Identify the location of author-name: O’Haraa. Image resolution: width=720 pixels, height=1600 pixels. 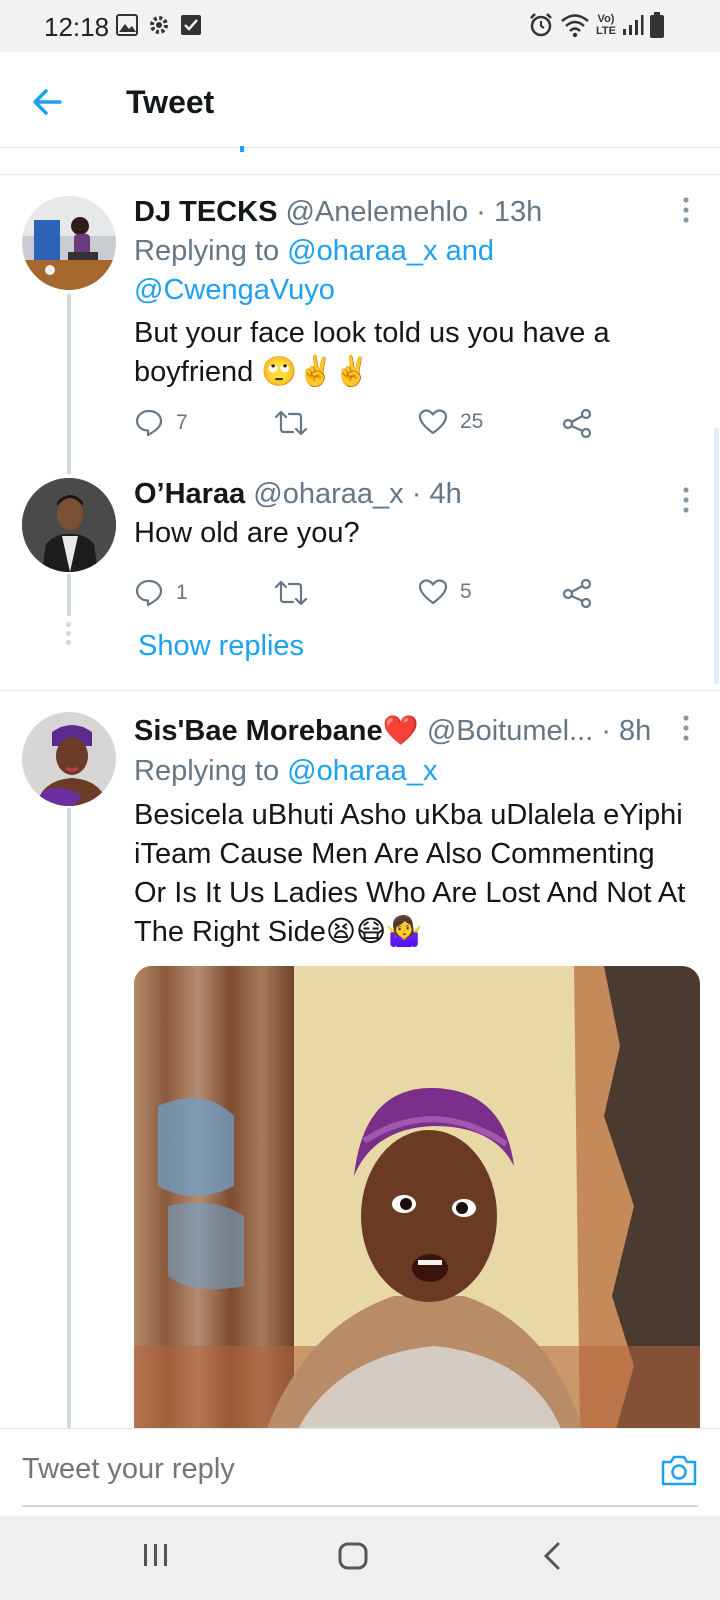
(189, 494).